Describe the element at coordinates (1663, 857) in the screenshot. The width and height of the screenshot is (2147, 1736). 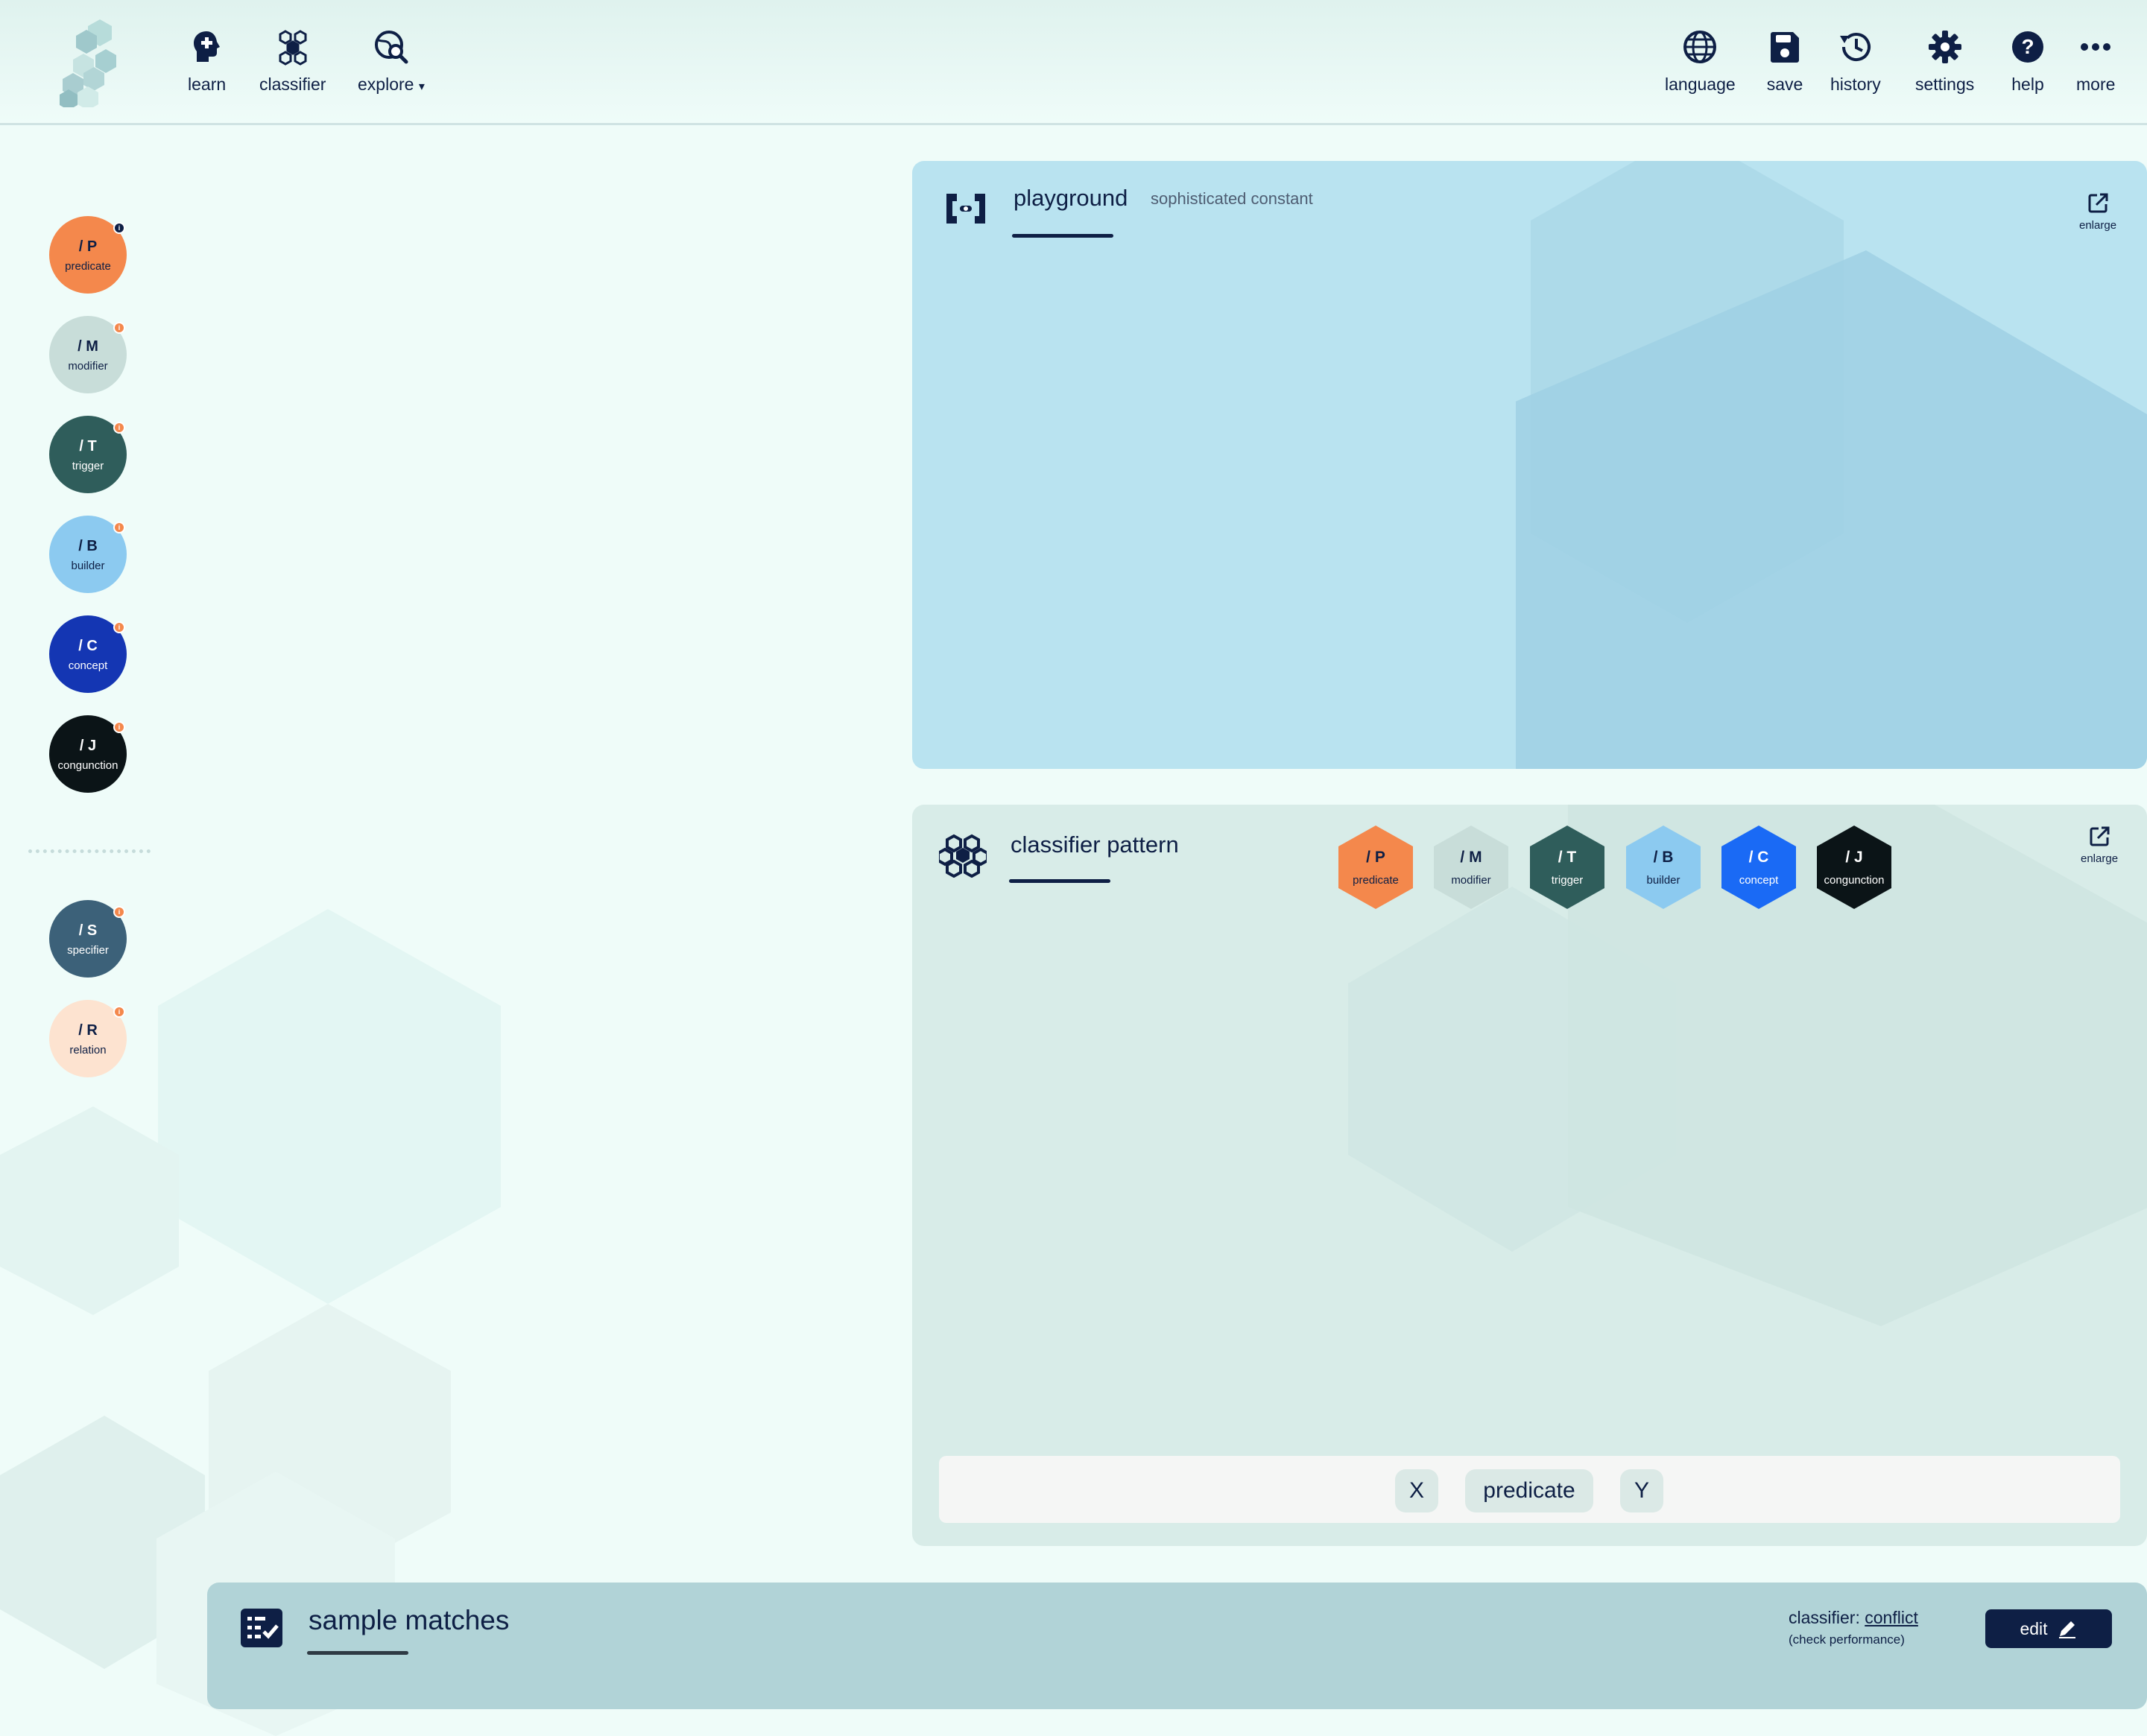
I see `chip-code: / B` at that location.